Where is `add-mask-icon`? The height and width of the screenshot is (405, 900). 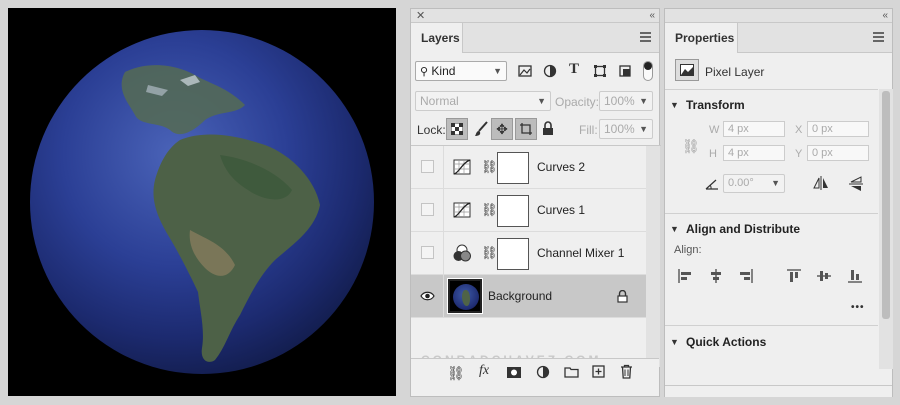
add-mask-icon is located at coordinates (514, 372).